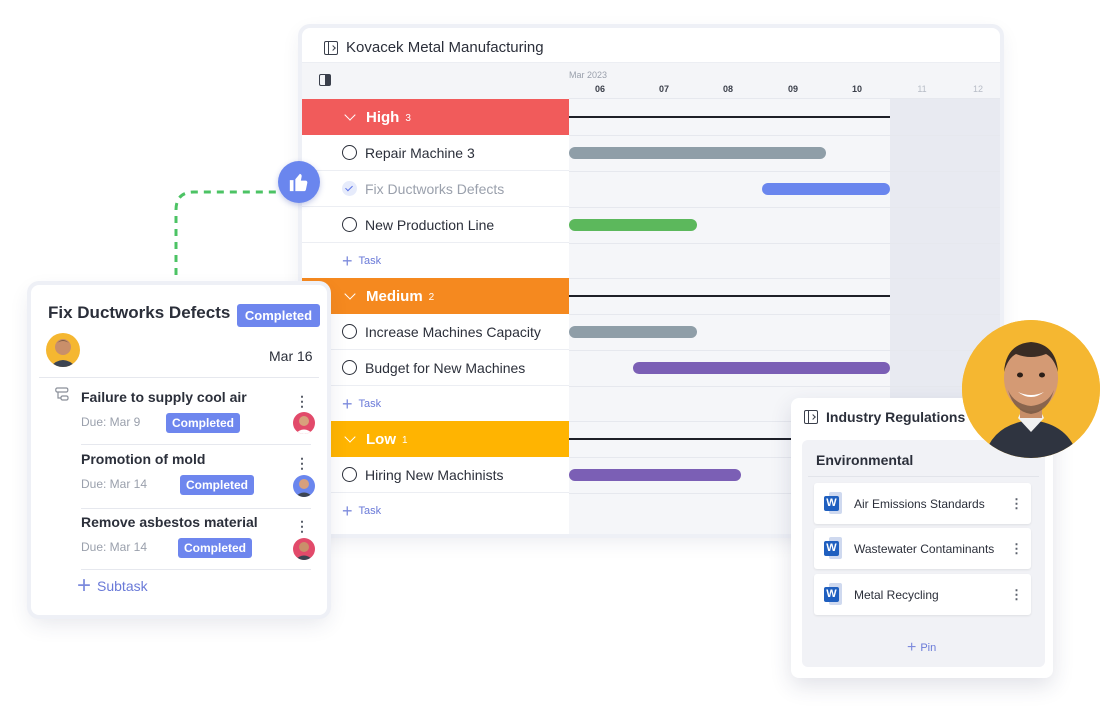 This screenshot has height=713, width=1100. I want to click on task-title: Fix Ductworks Defects, so click(139, 312).